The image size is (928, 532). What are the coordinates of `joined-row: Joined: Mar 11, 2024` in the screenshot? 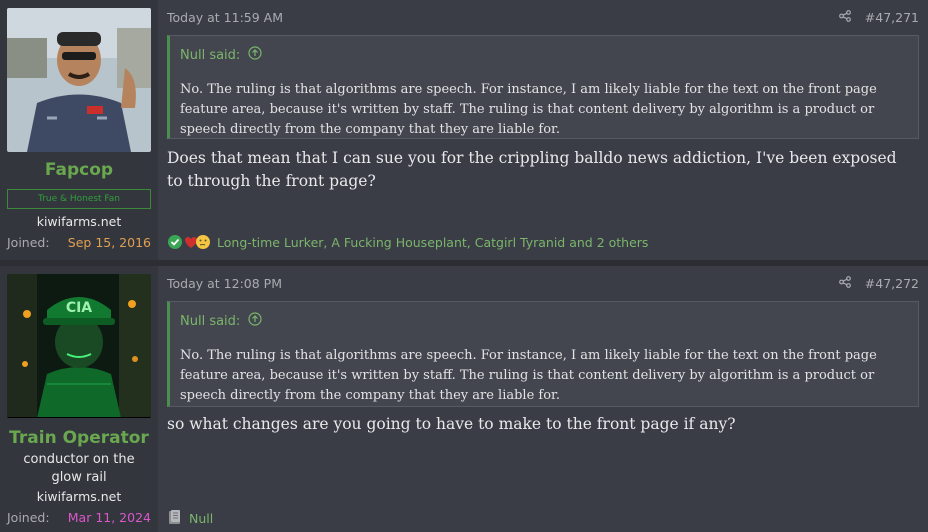 It's located at (79, 517).